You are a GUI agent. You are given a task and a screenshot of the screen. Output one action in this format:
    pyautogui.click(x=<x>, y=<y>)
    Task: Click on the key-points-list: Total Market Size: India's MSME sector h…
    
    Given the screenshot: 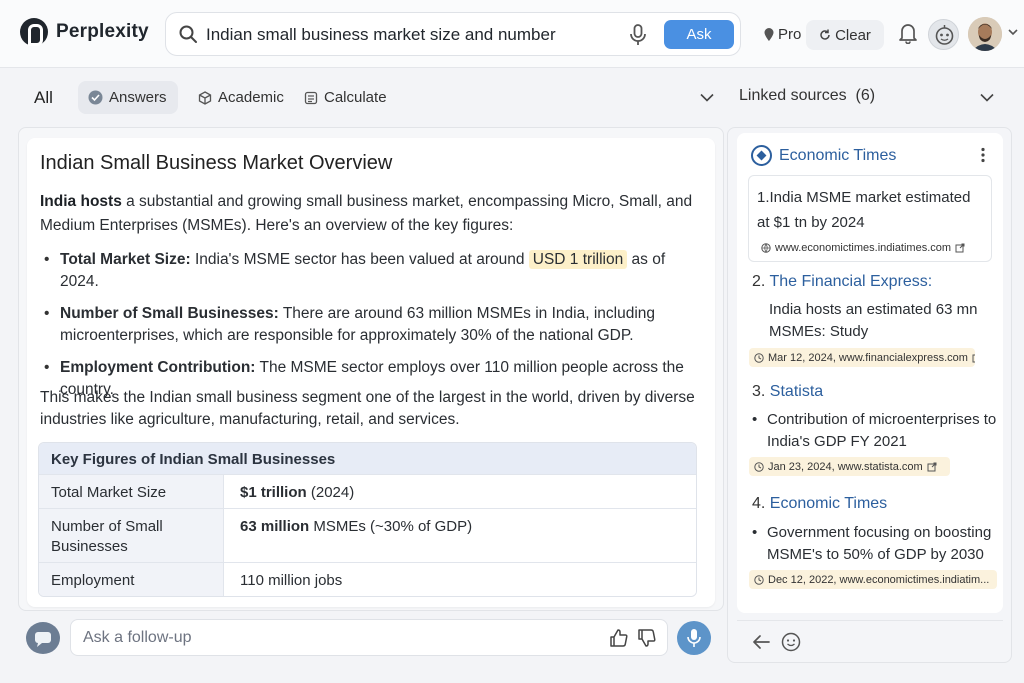 What is the action you would take?
    pyautogui.click(x=374, y=325)
    